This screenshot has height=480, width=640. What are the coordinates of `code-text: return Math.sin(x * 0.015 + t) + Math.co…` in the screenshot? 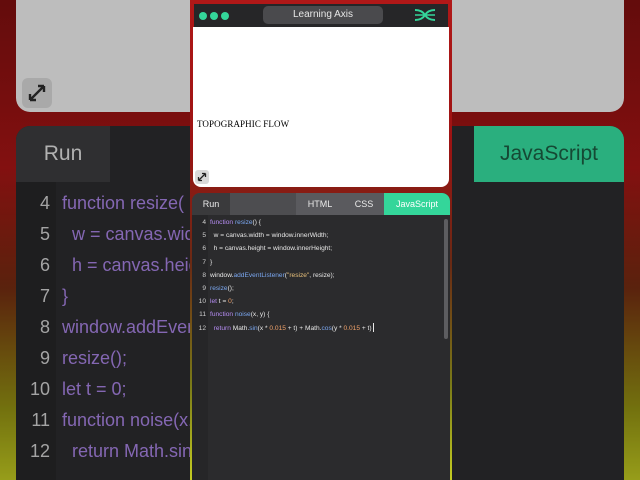 It's located at (291, 328).